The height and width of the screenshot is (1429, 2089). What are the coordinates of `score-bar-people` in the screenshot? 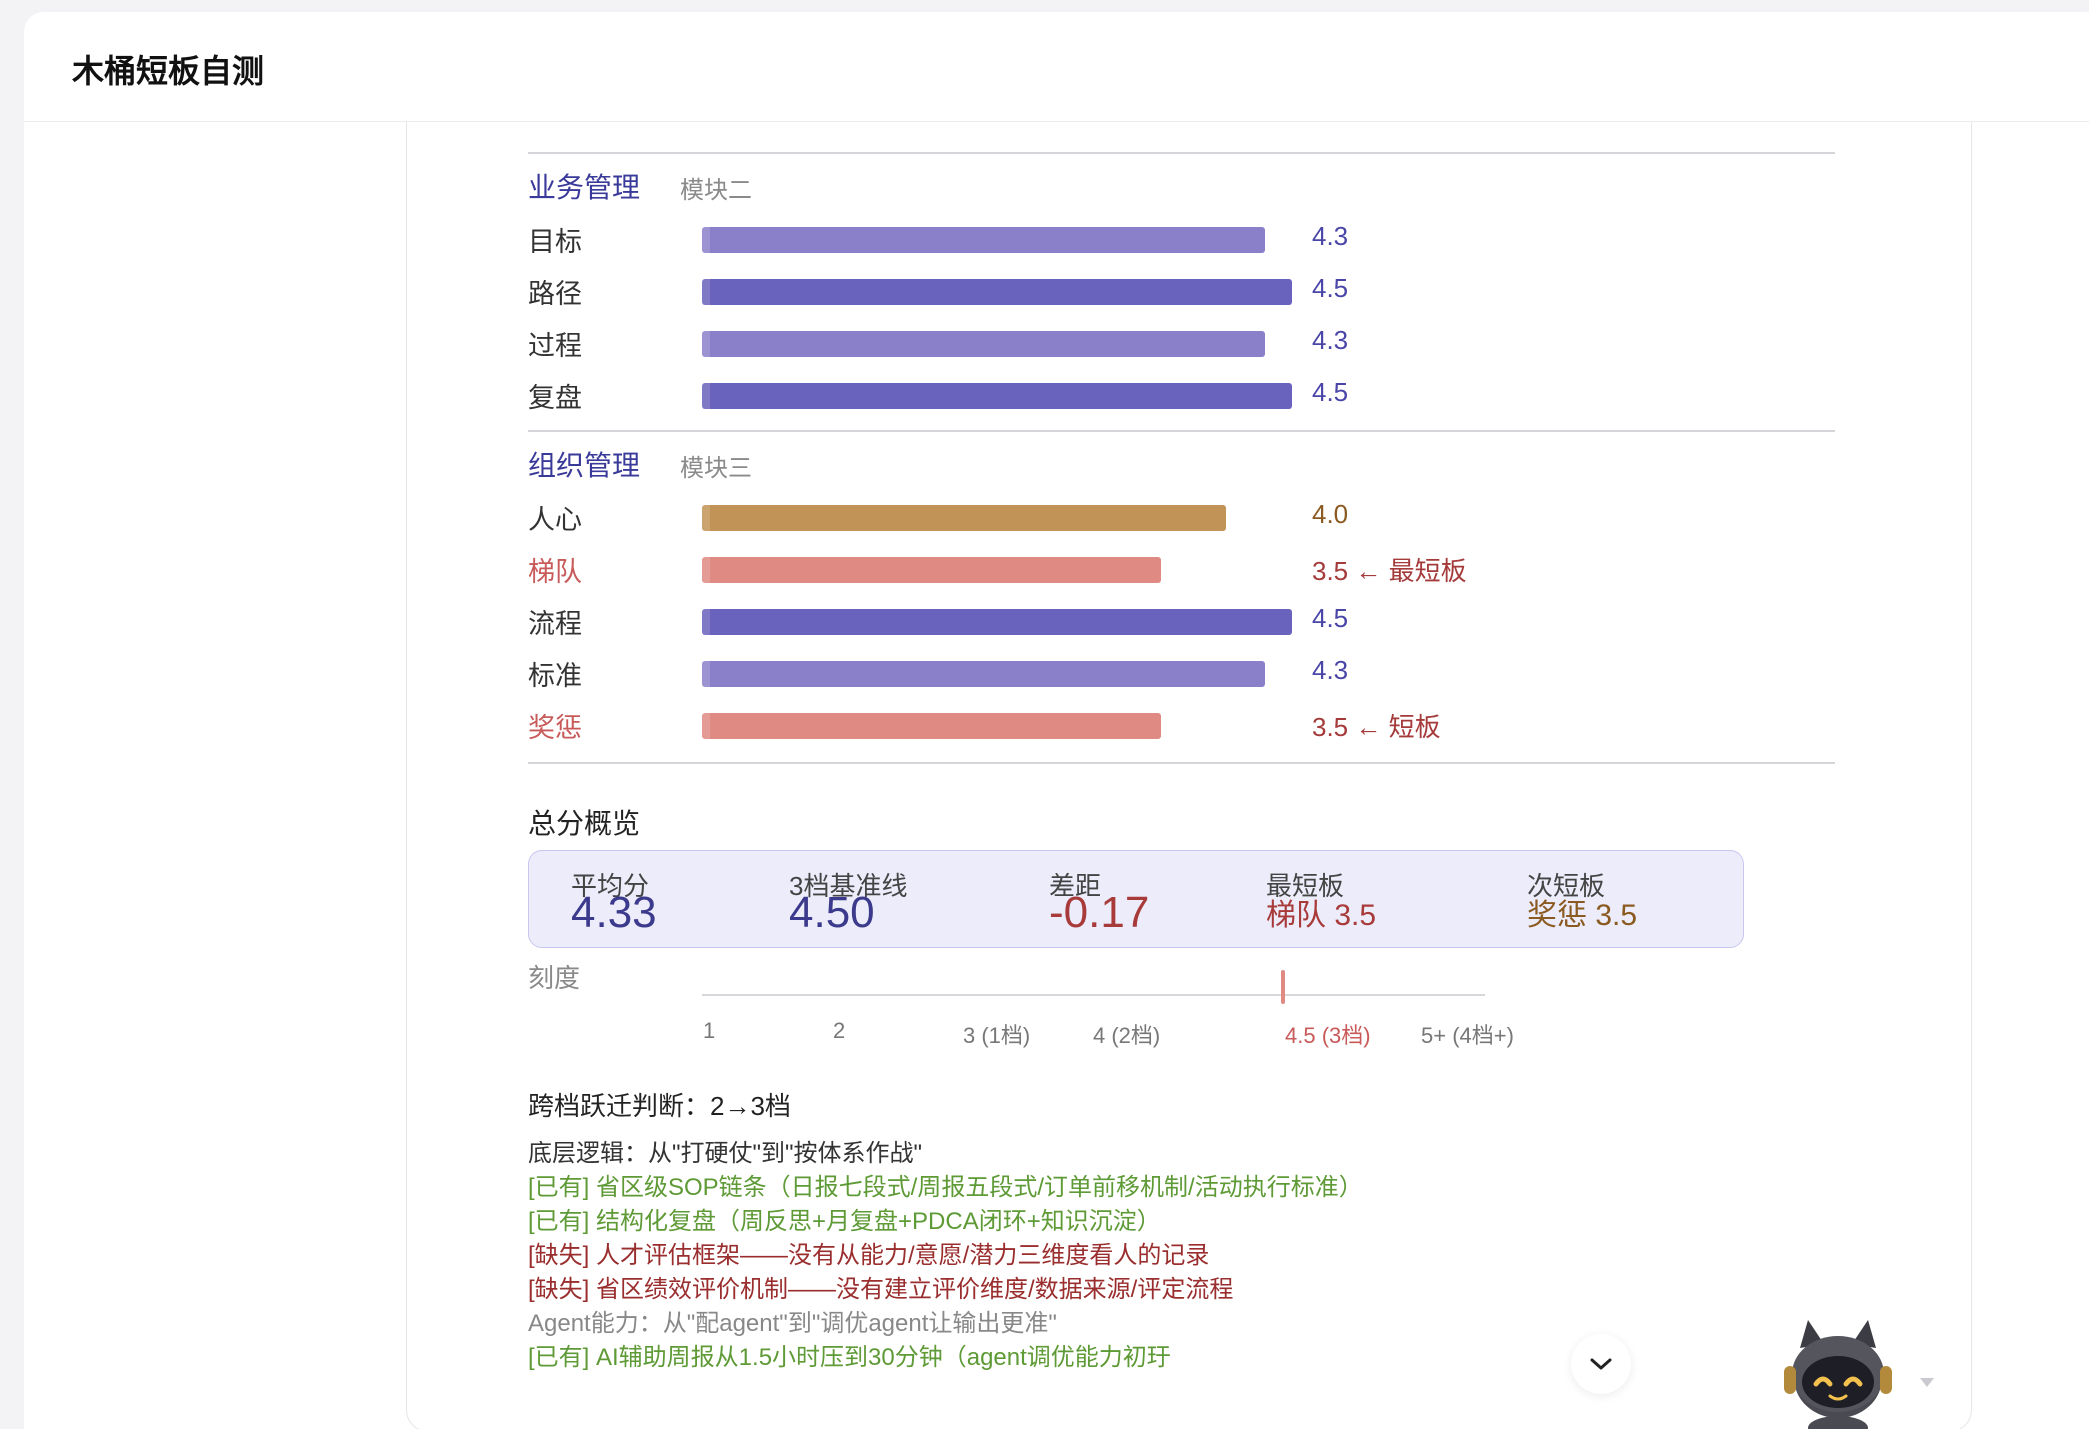 It's located at (964, 518).